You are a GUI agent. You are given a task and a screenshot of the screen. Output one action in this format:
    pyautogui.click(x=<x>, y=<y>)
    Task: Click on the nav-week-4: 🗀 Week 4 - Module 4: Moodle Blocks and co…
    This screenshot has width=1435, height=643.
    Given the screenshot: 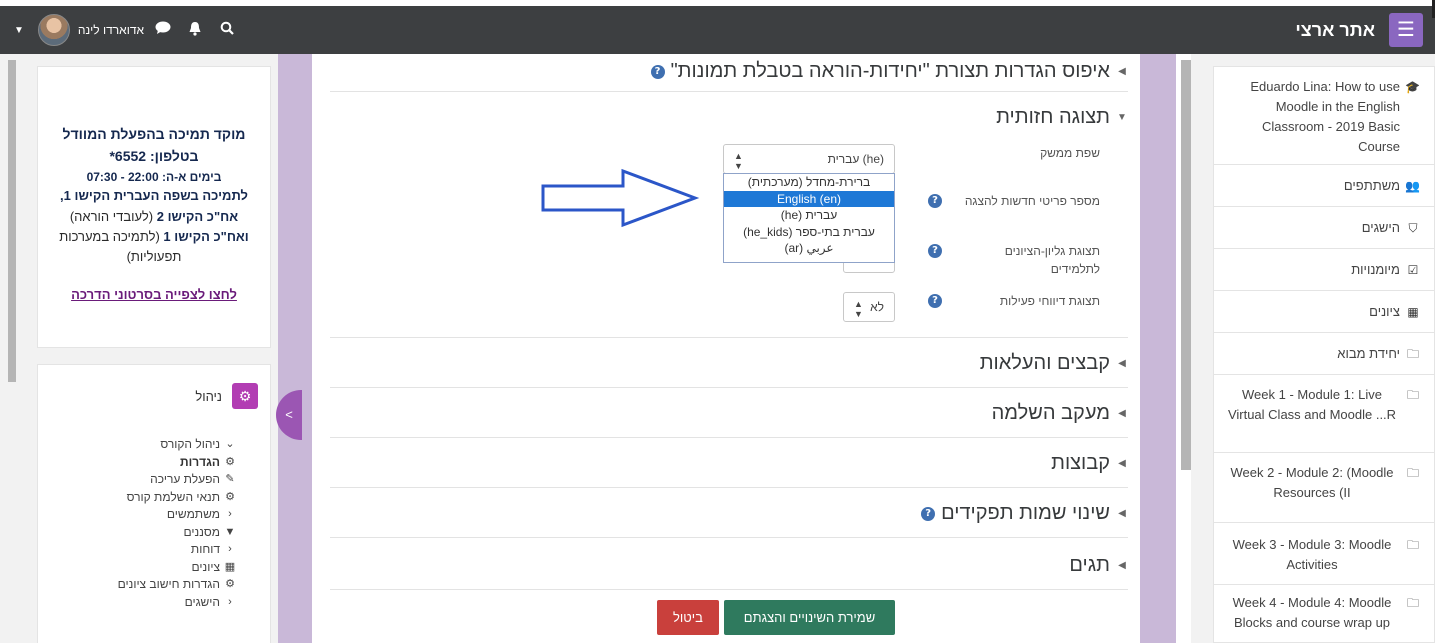 What is the action you would take?
    pyautogui.click(x=1324, y=614)
    